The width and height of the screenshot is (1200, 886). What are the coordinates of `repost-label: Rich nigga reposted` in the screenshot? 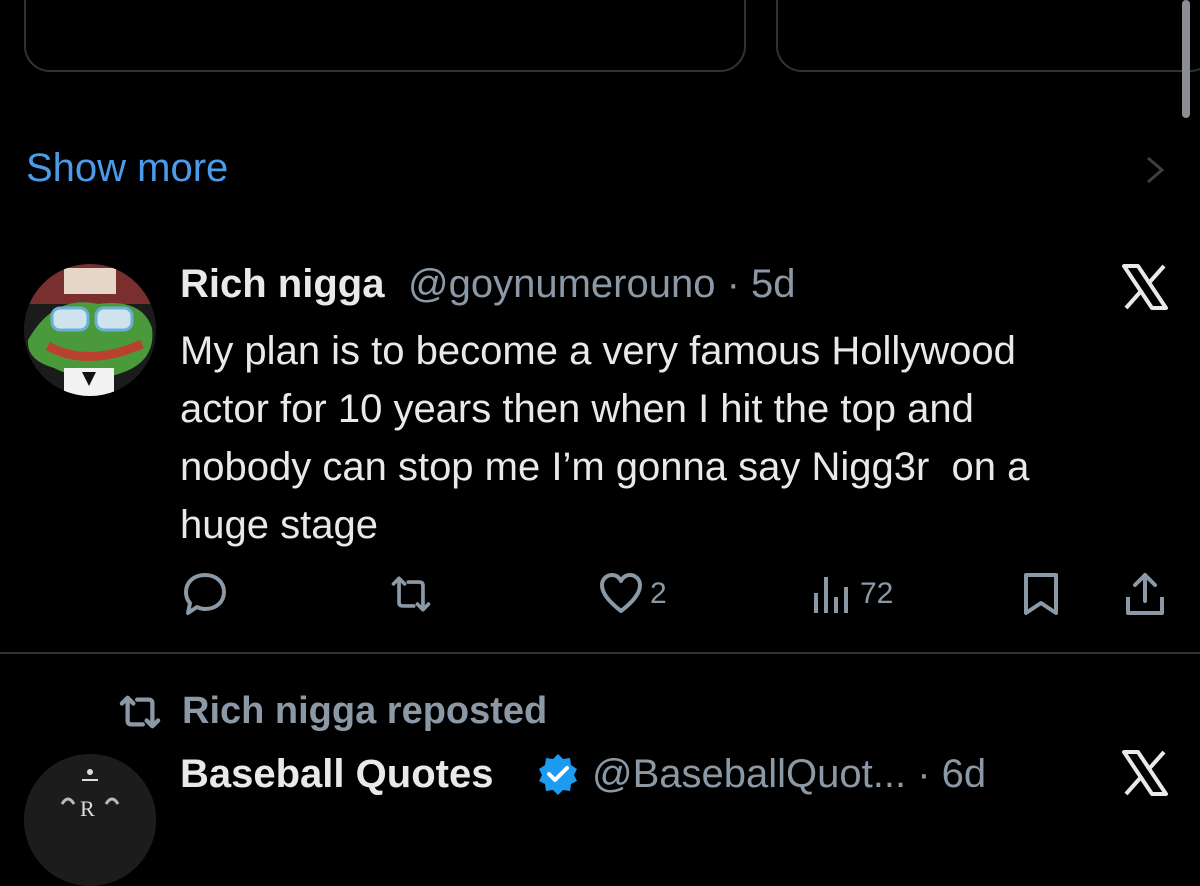 It's located at (365, 711).